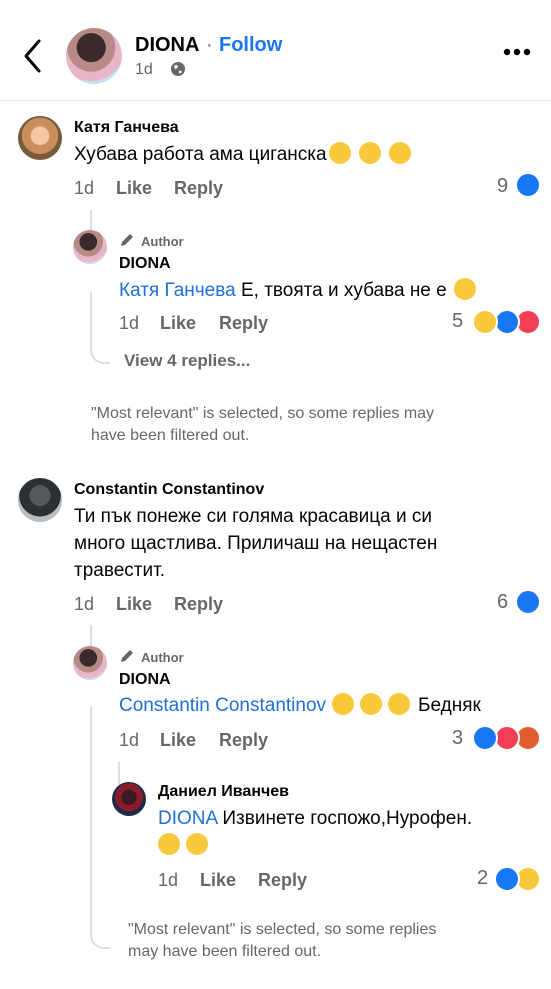 The height and width of the screenshot is (989, 551). What do you see at coordinates (223, 792) in the screenshot?
I see `reply-name: Даниел Иванчев` at bounding box center [223, 792].